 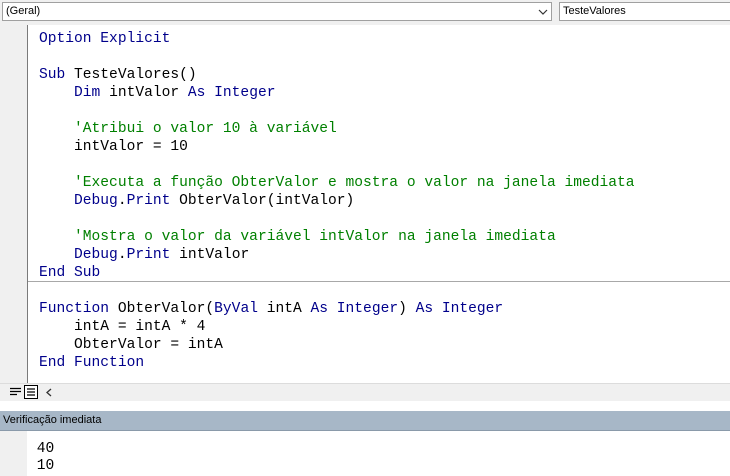 I want to click on keyword-token: Function, so click(x=78, y=309).